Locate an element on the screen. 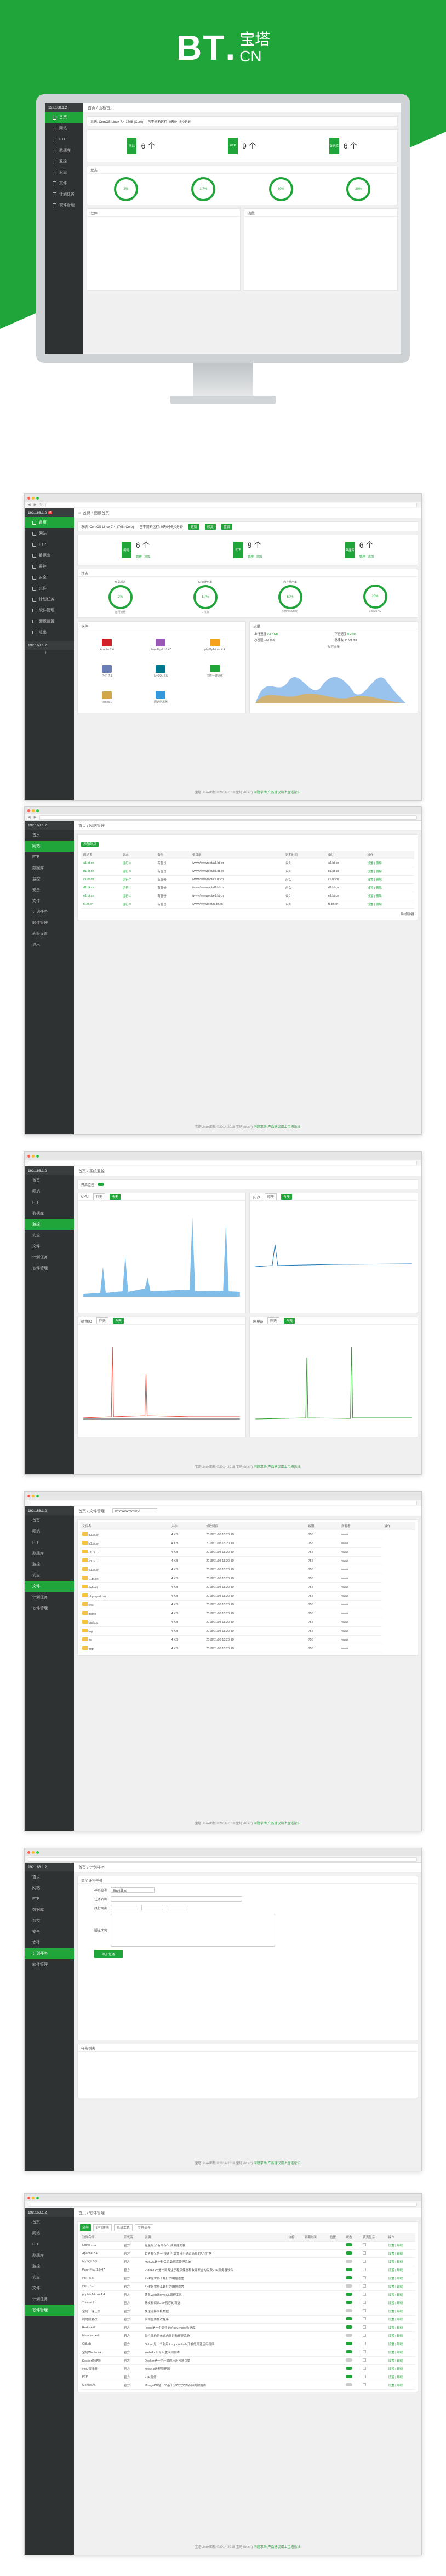 The image size is (446, 2576). hour-input is located at coordinates (152, 1907).